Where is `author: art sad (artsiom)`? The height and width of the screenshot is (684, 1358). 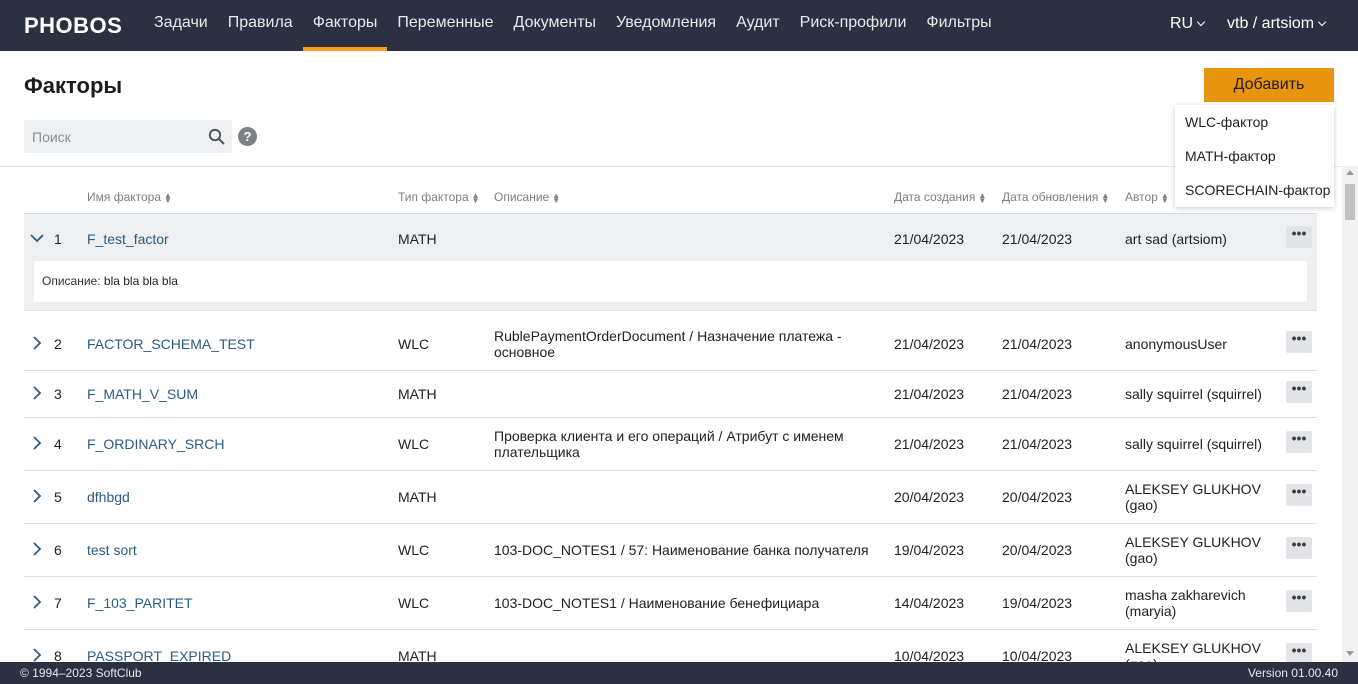
author: art sad (artsiom) is located at coordinates (1176, 239).